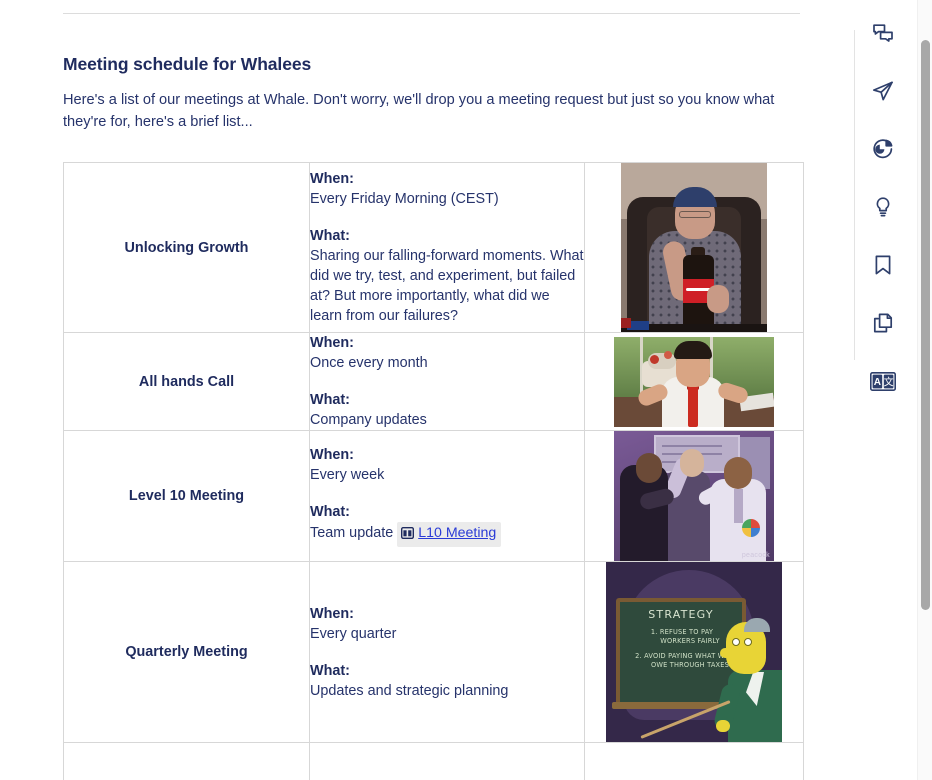  What do you see at coordinates (409, 690) in the screenshot?
I see `what-value: Updates and strategic planning` at bounding box center [409, 690].